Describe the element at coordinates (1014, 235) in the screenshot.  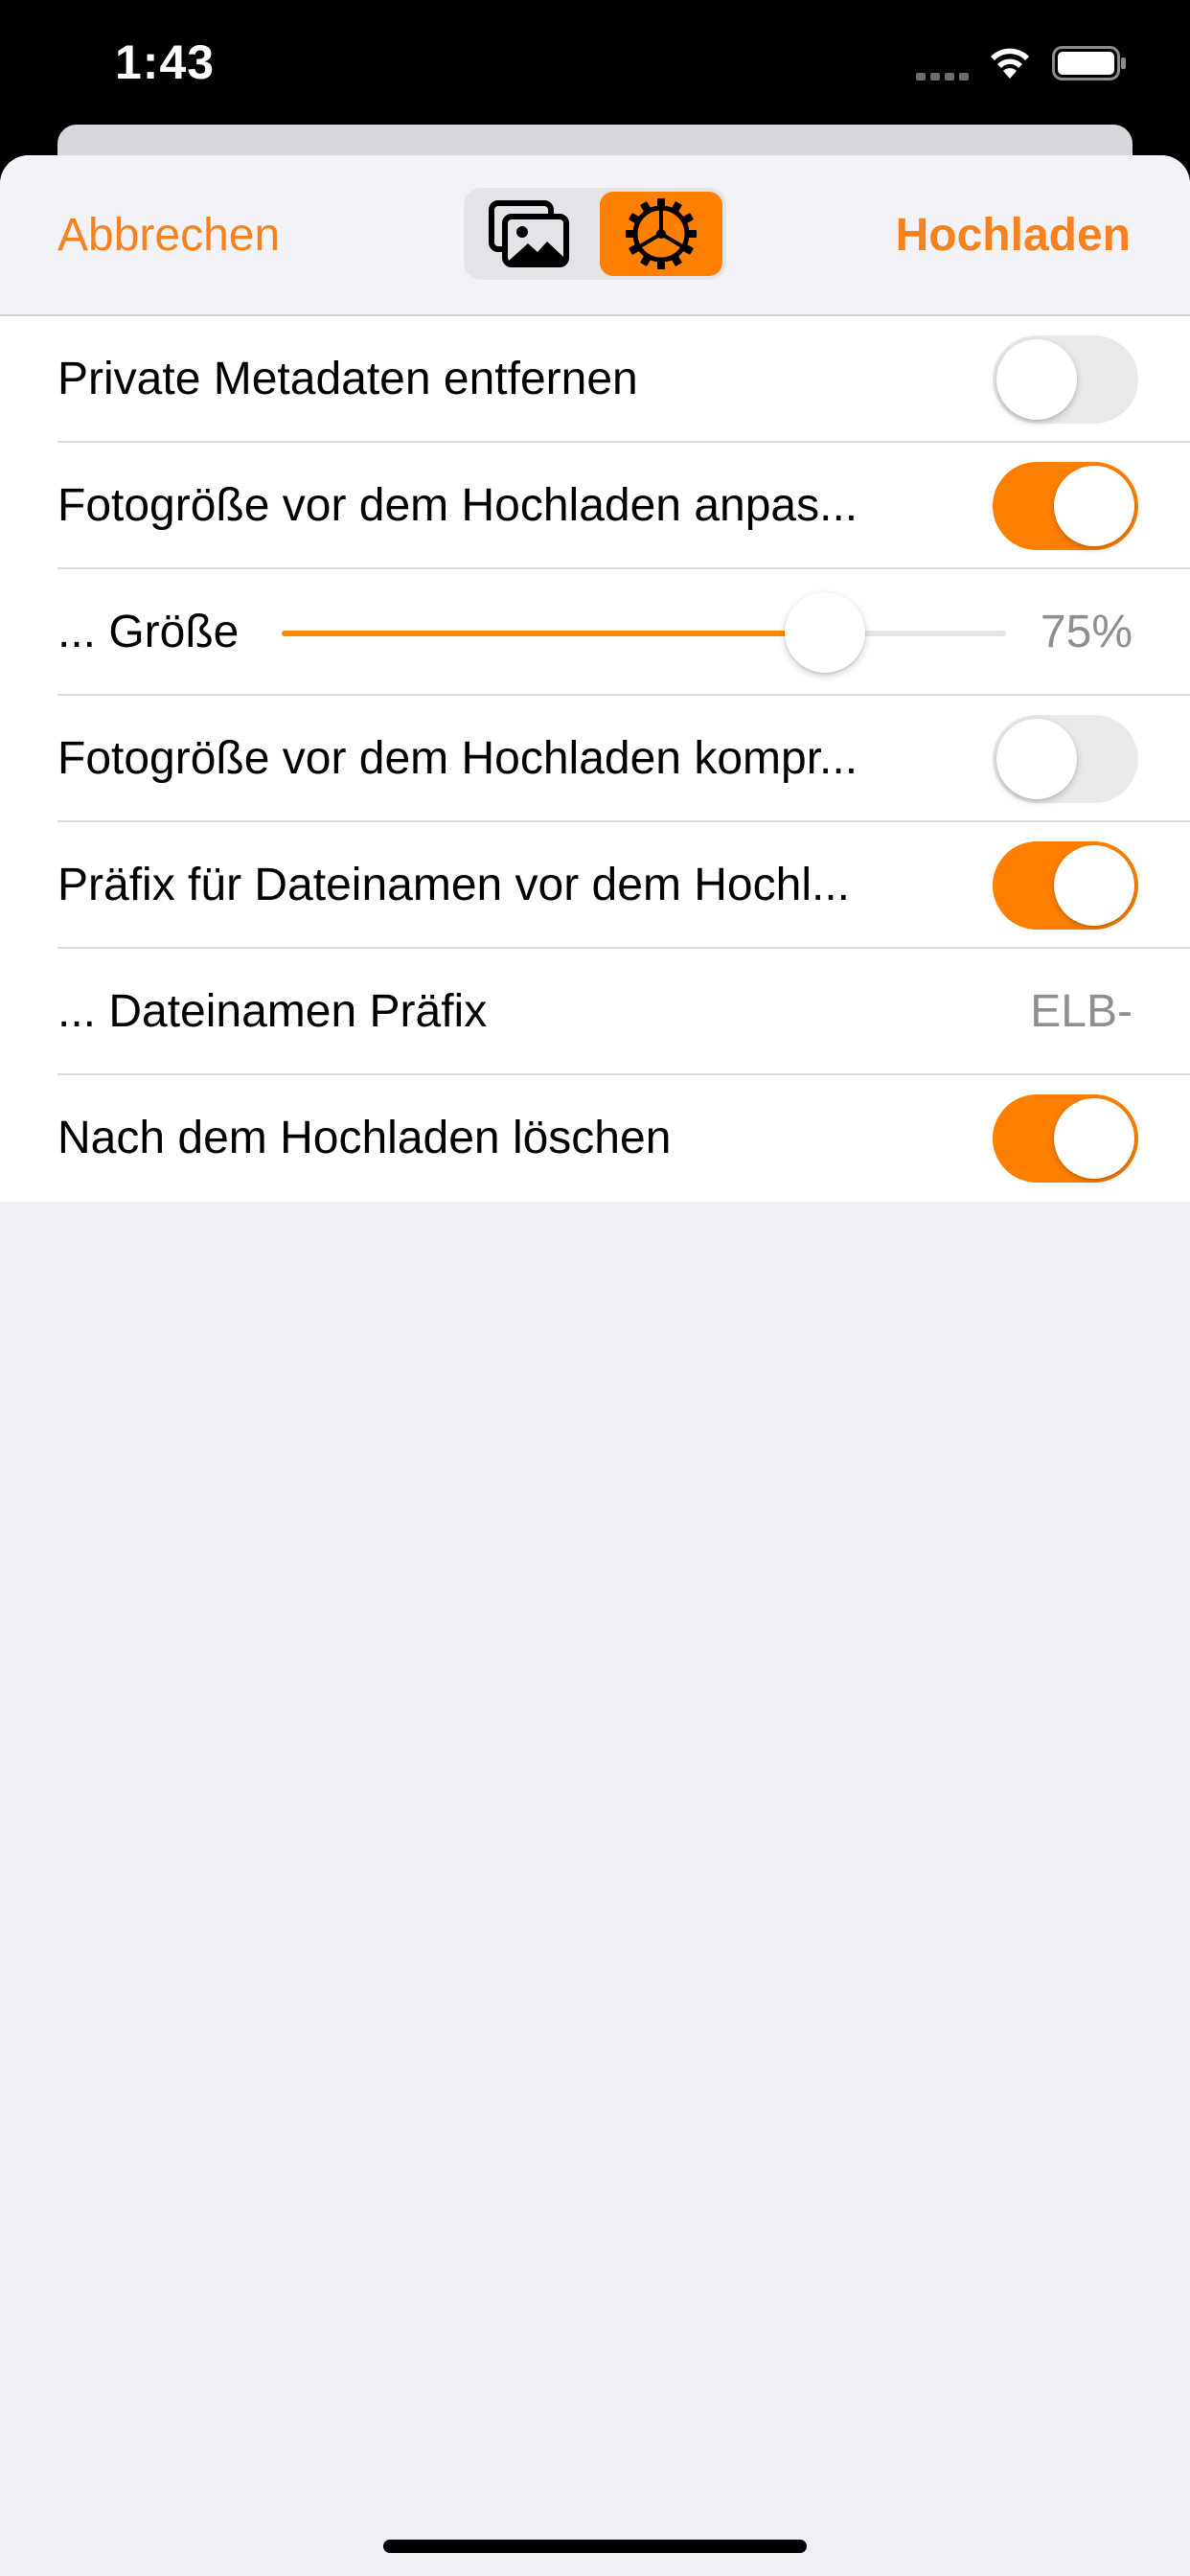
I see `upload-button: Hochladen` at that location.